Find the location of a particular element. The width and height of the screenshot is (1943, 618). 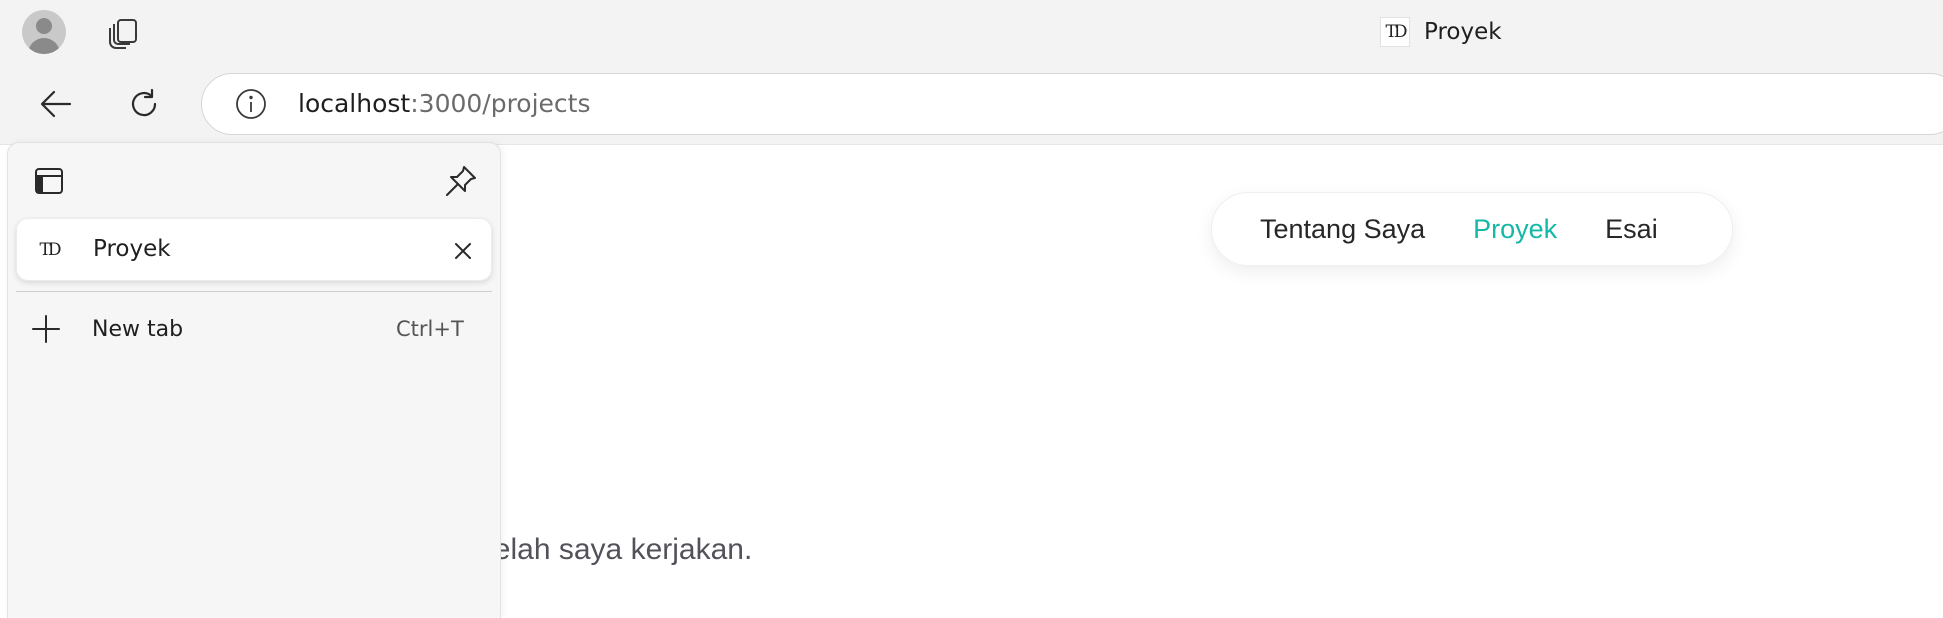

tab-layout-button is located at coordinates (49, 181).